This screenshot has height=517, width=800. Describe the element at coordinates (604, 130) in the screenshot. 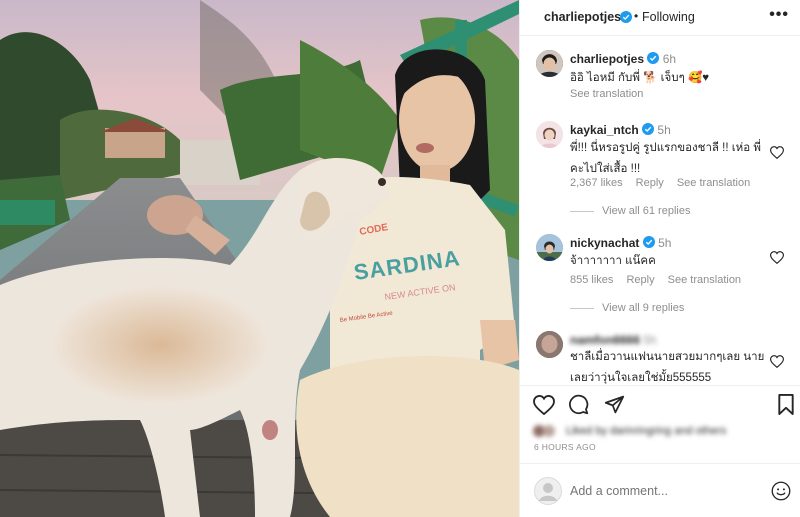

I see `comment-username: kaykai_ntch` at that location.